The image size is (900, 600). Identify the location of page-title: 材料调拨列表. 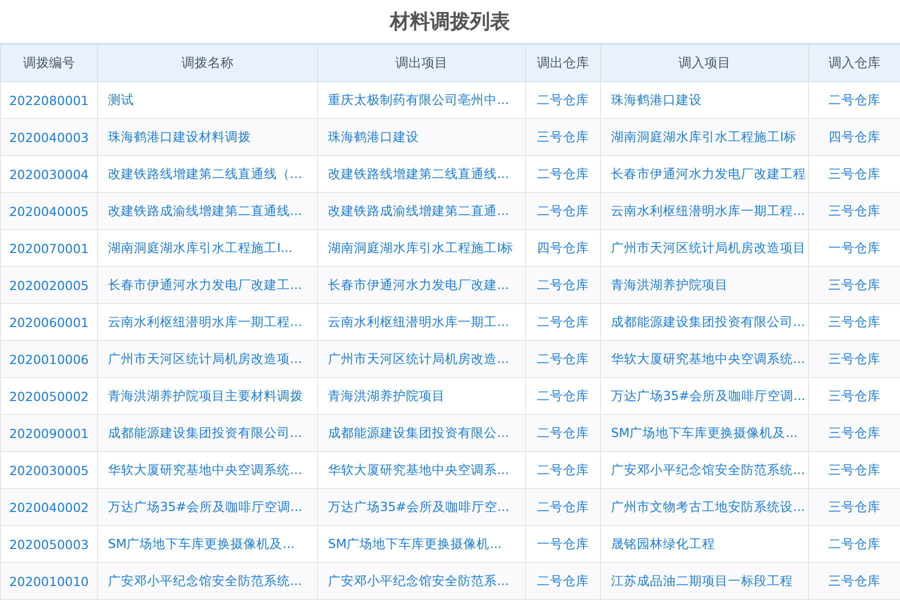
(449, 21).